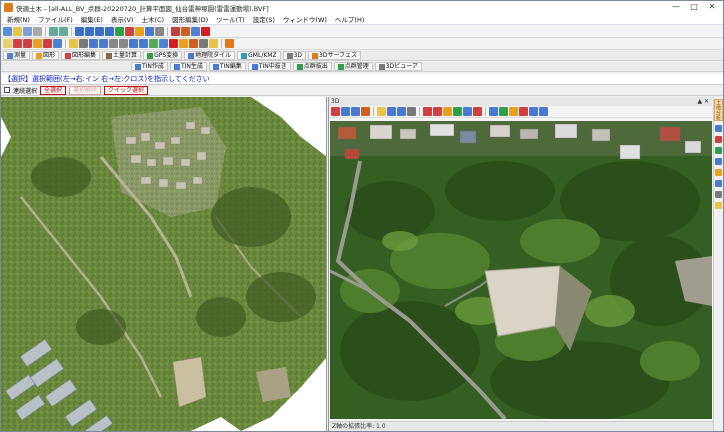 Image resolution: width=724 pixels, height=432 pixels. Describe the element at coordinates (143, 43) in the screenshot. I see `extend-icon` at that location.